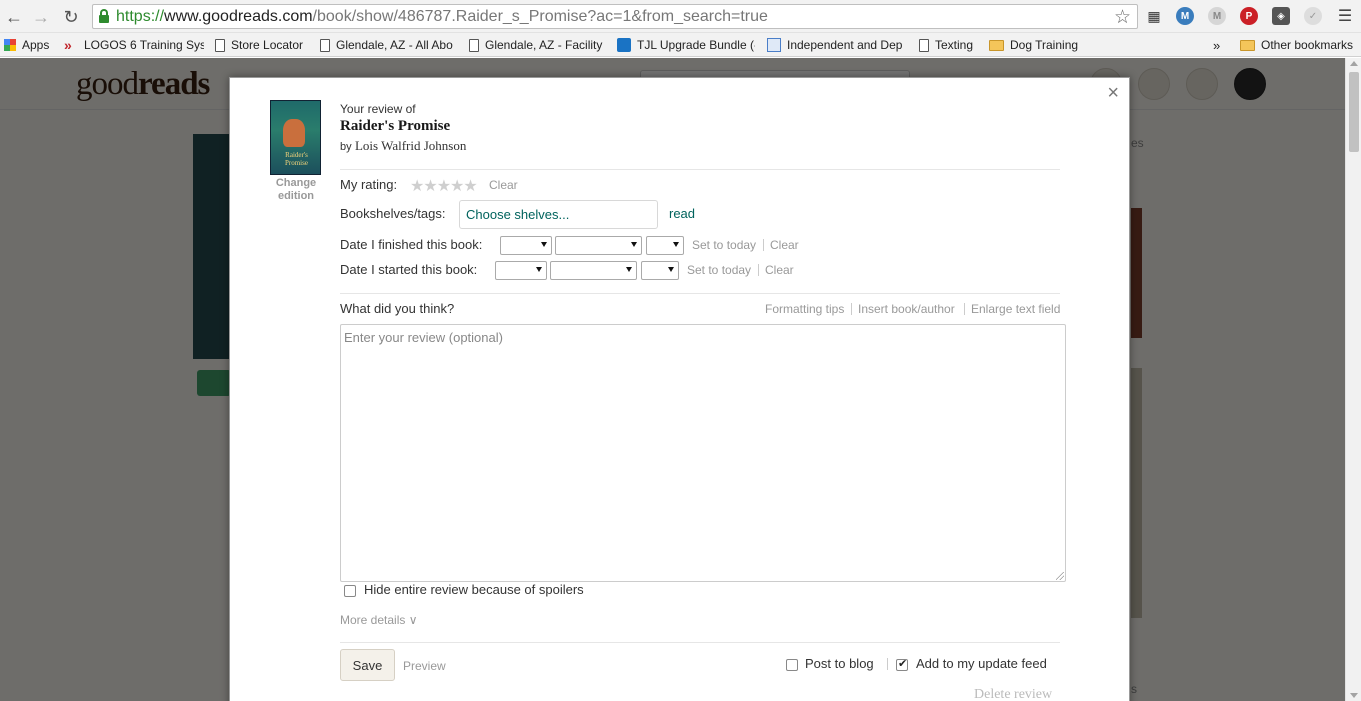 Image resolution: width=1361 pixels, height=701 pixels. Describe the element at coordinates (395, 126) in the screenshot. I see `book-title: Raider's Promise` at that location.